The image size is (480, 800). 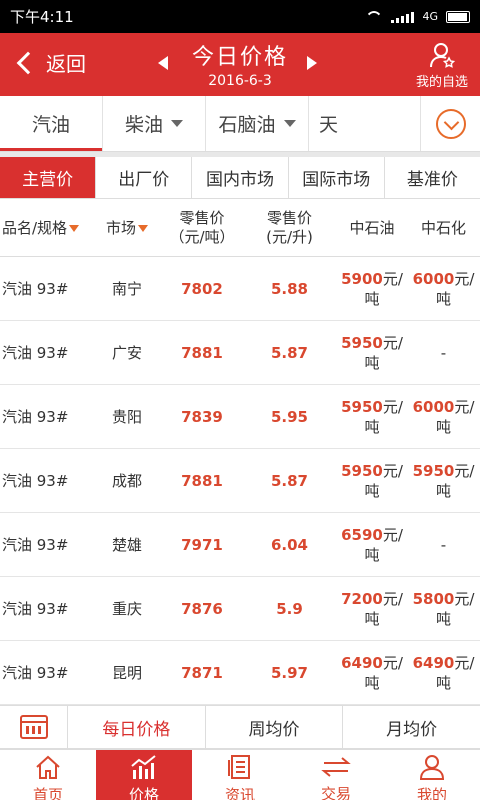 What do you see at coordinates (35, 228) in the screenshot?
I see `col-name-label: 品名/规格` at bounding box center [35, 228].